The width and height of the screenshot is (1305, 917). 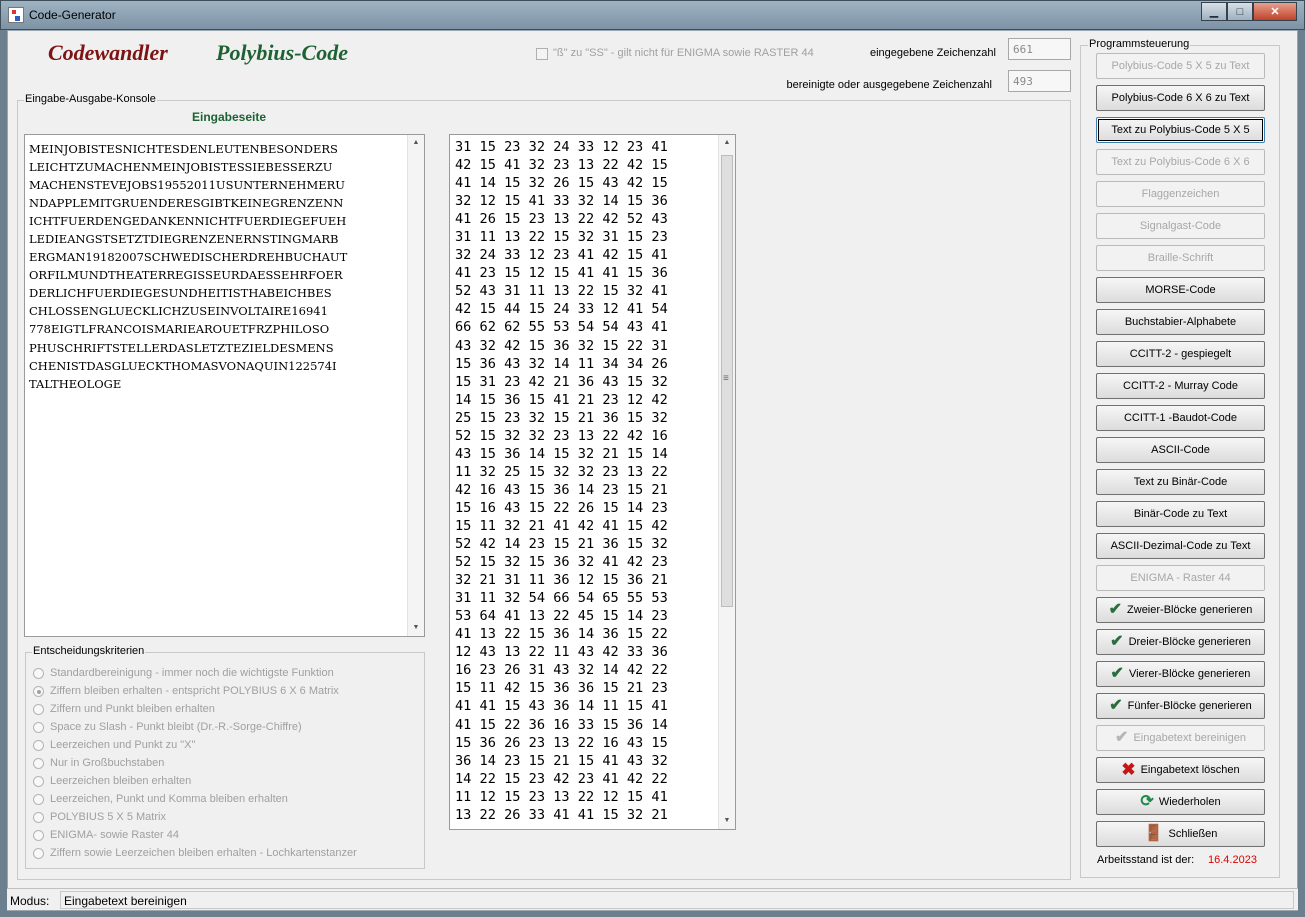 I want to click on program-button-label: Wiederholen, so click(x=1189, y=802).